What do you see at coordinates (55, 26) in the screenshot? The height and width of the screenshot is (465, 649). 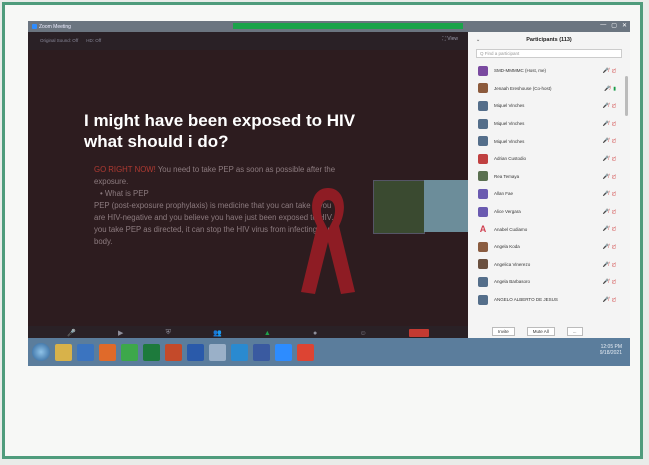 I see `window-title: Zoom Meeting` at bounding box center [55, 26].